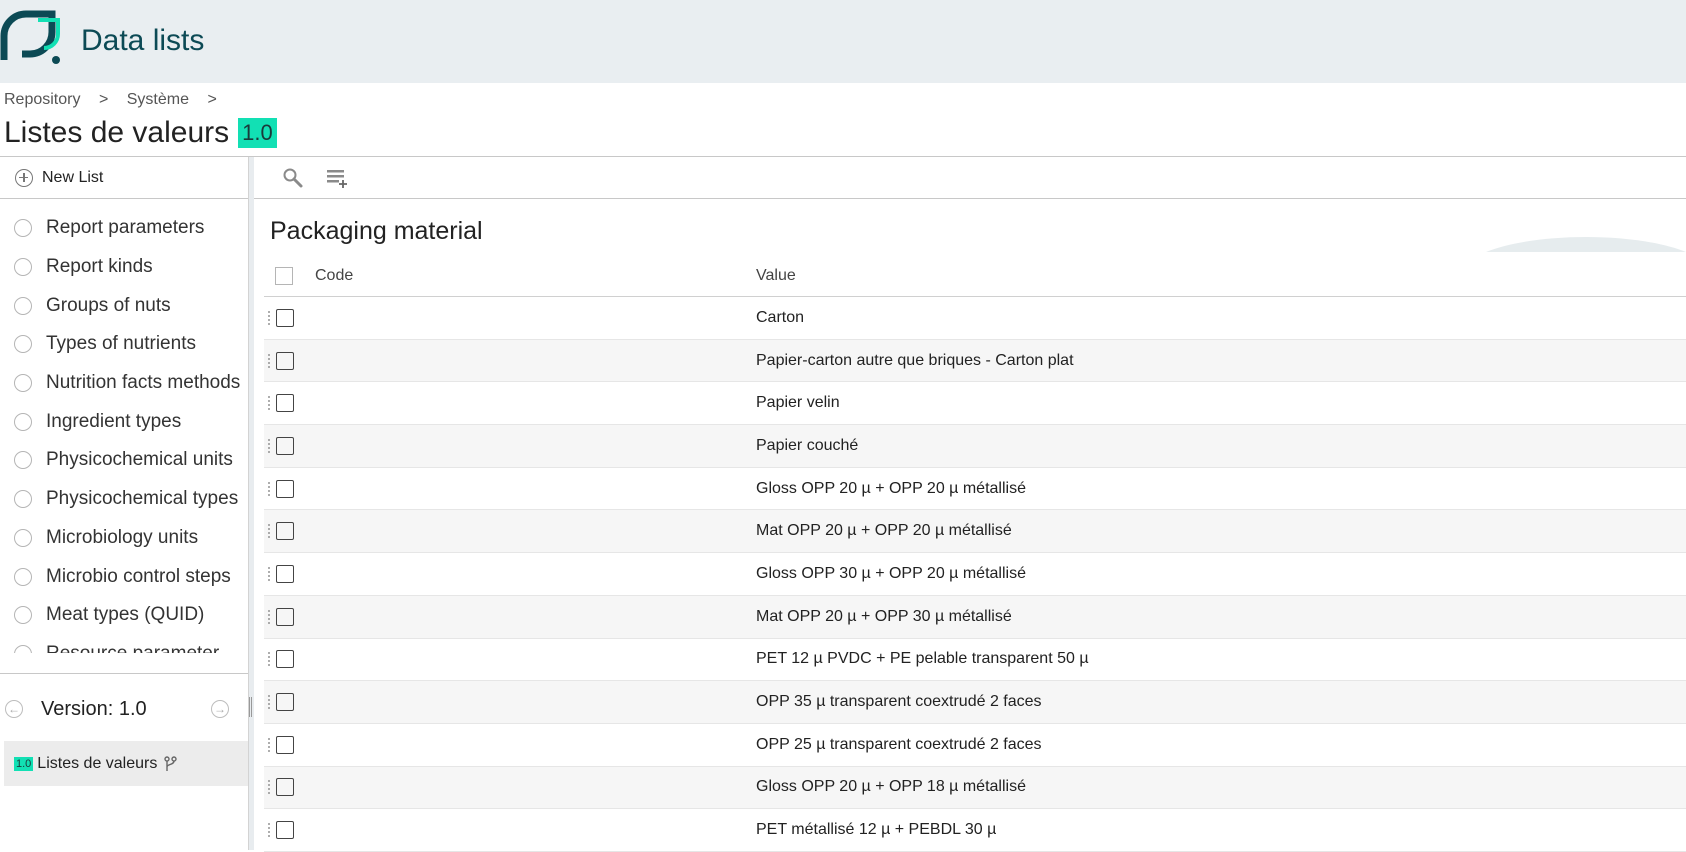  I want to click on table-row: PET métallisé 12 µ + PEBDL 30 µ, so click(975, 830).